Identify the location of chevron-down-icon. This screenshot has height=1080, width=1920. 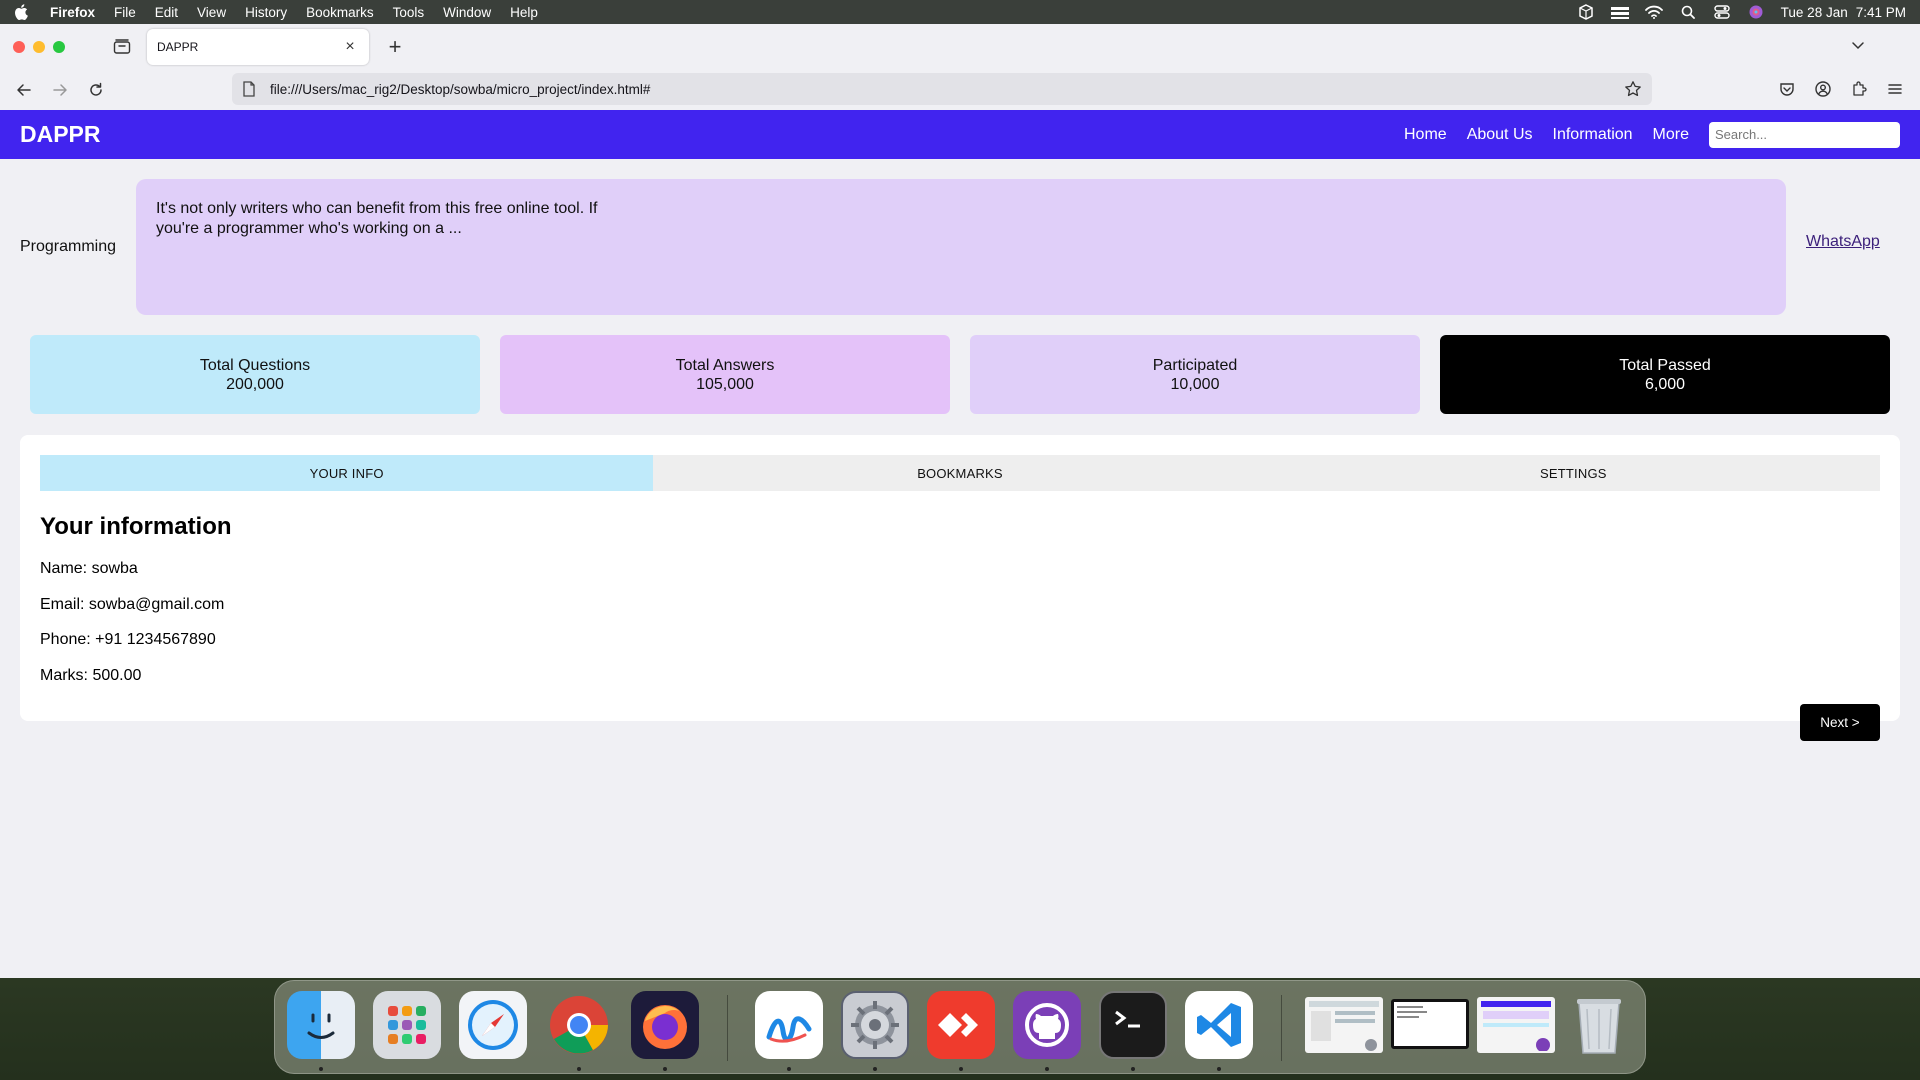
(1859, 46).